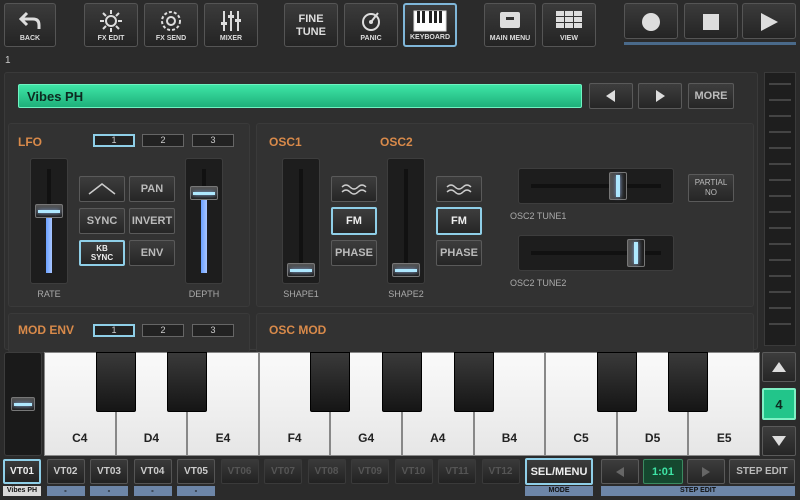  I want to click on preset-more-button: MORE, so click(711, 96).